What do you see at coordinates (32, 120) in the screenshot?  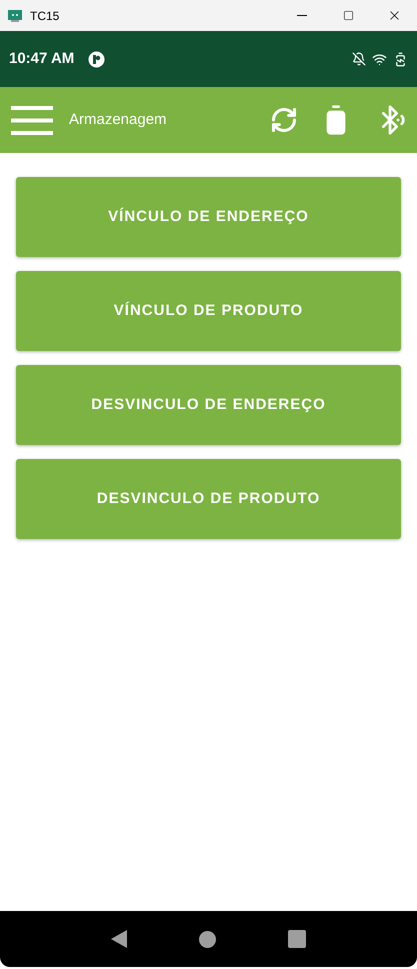 I see `menu-icon` at bounding box center [32, 120].